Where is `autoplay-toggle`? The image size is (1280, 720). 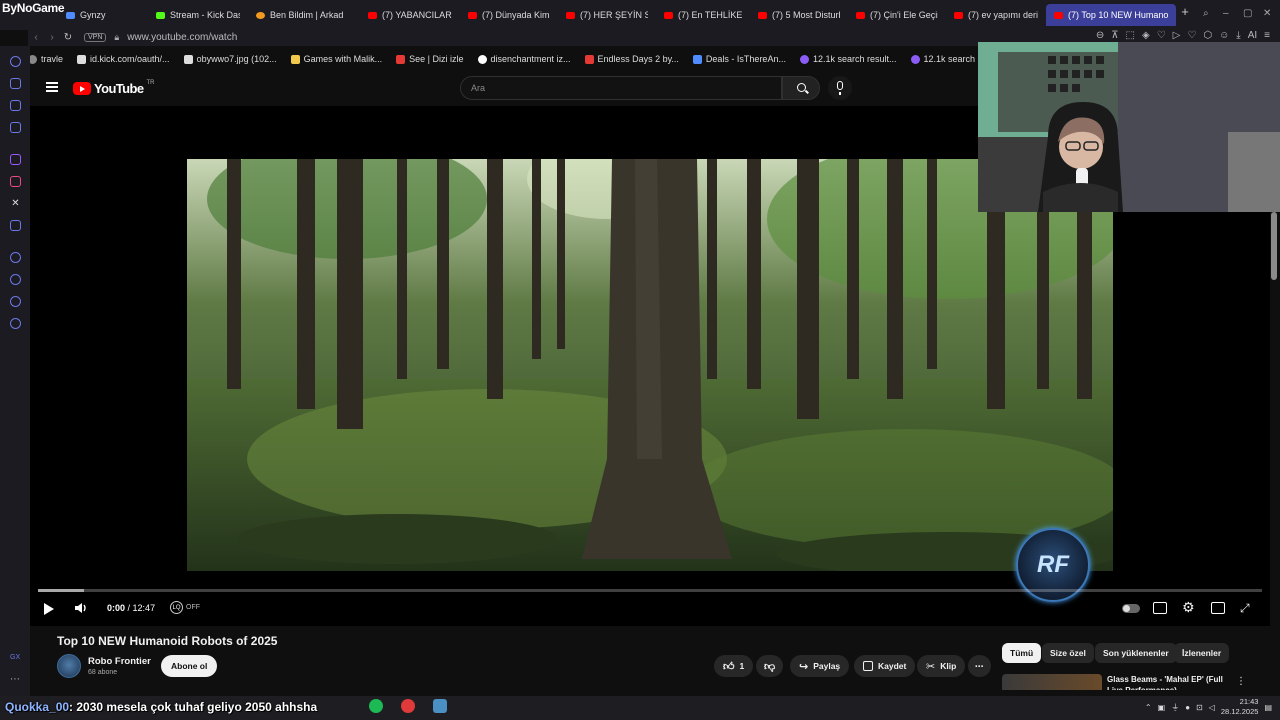
autoplay-toggle is located at coordinates (1131, 610).